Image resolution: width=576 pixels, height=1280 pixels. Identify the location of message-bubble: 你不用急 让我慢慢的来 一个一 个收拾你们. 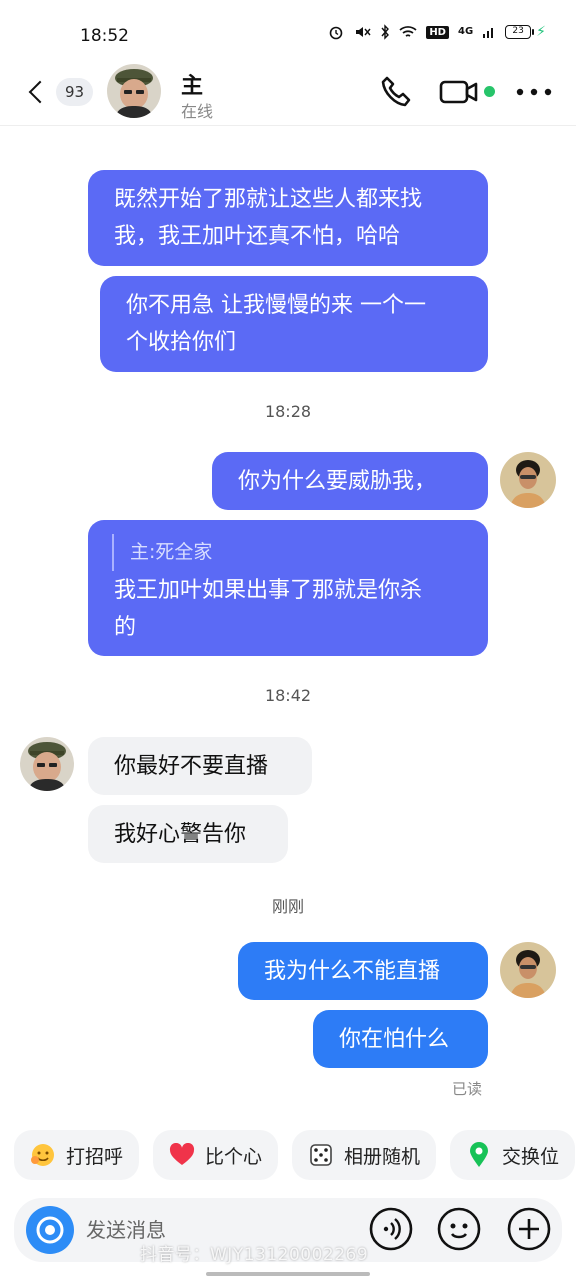
(294, 324).